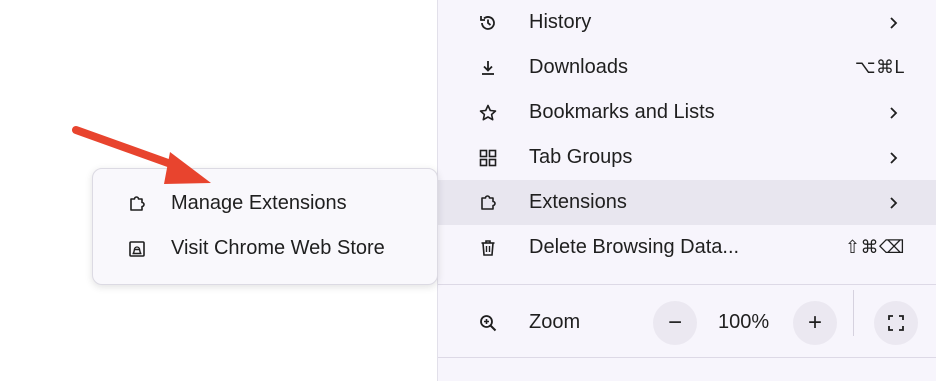 The height and width of the screenshot is (381, 936). Describe the element at coordinates (622, 112) in the screenshot. I see `menu-item-label: Bookmarks and Lists` at that location.